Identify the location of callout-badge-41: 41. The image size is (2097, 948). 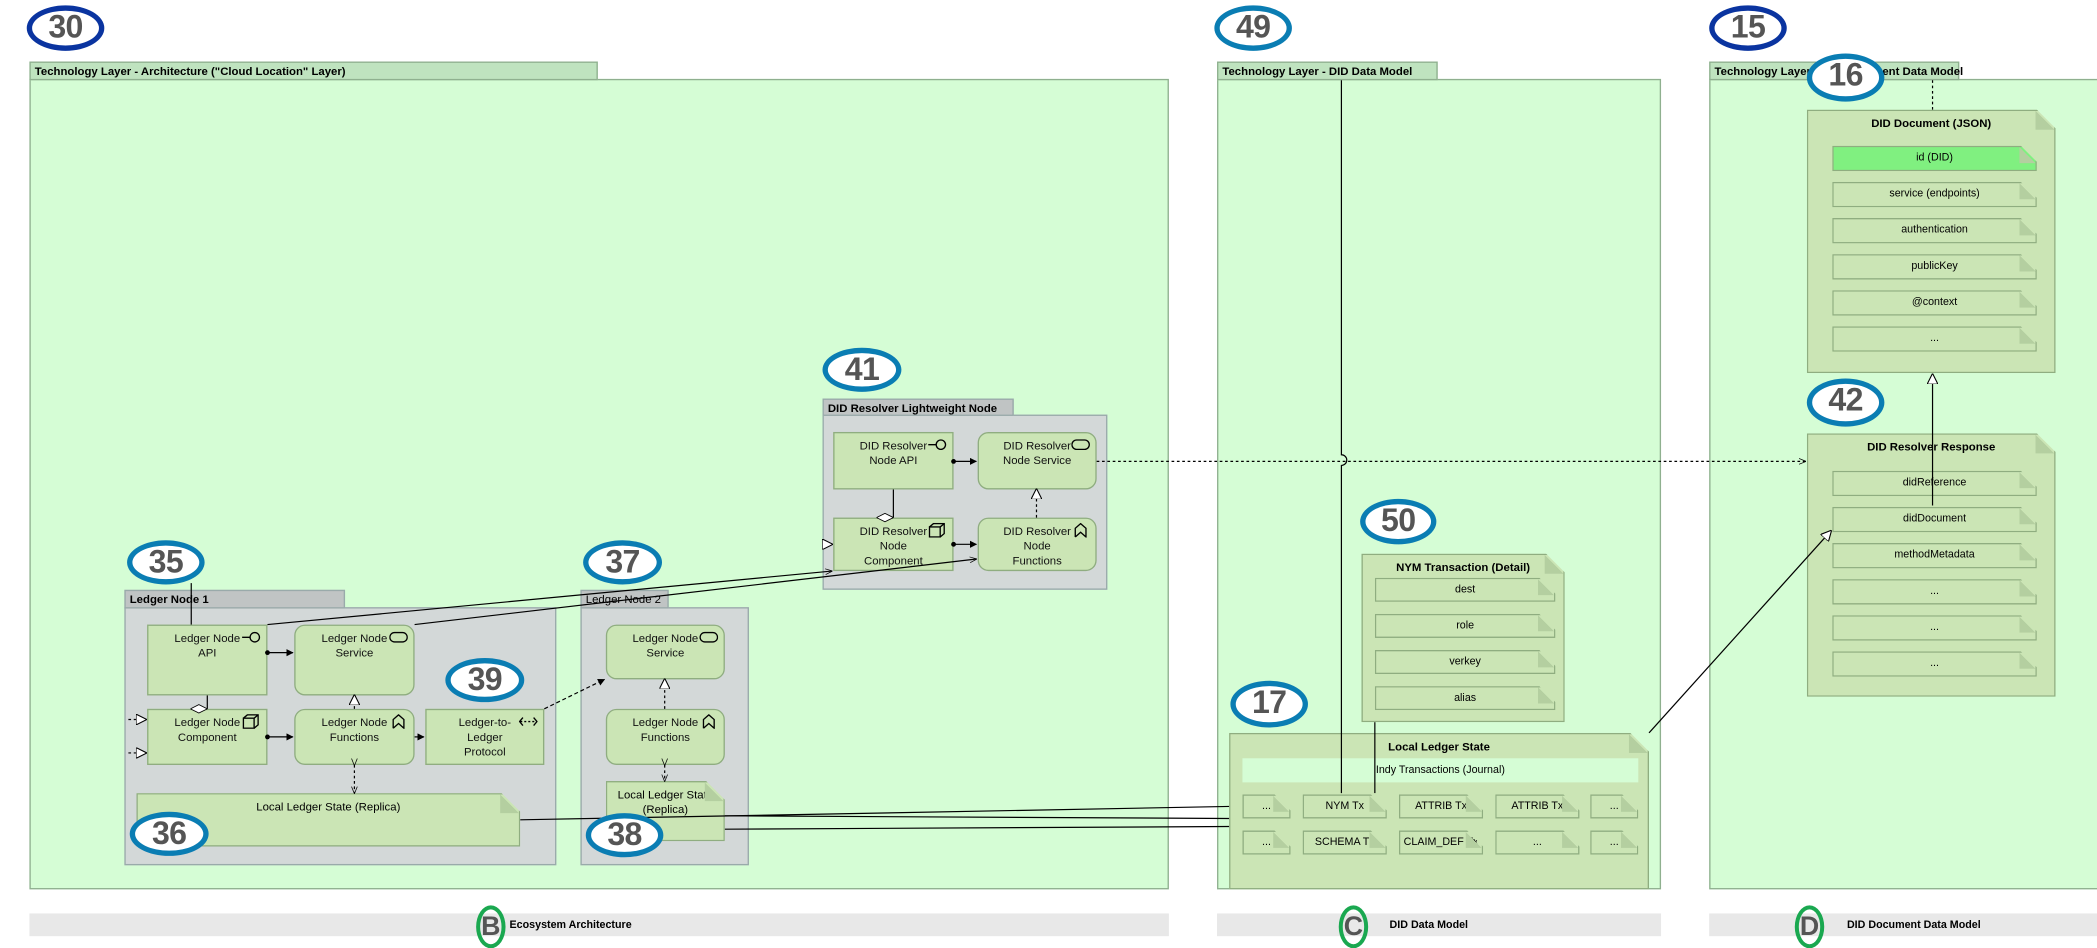
(862, 369).